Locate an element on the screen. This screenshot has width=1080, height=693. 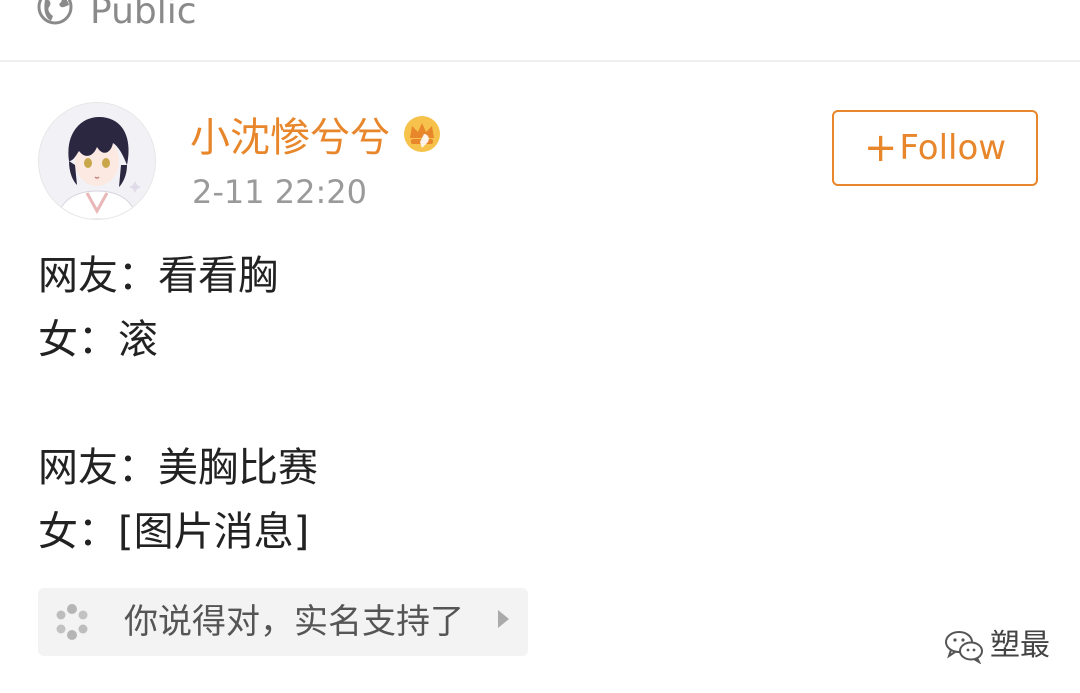
crown-icon is located at coordinates (422, 134).